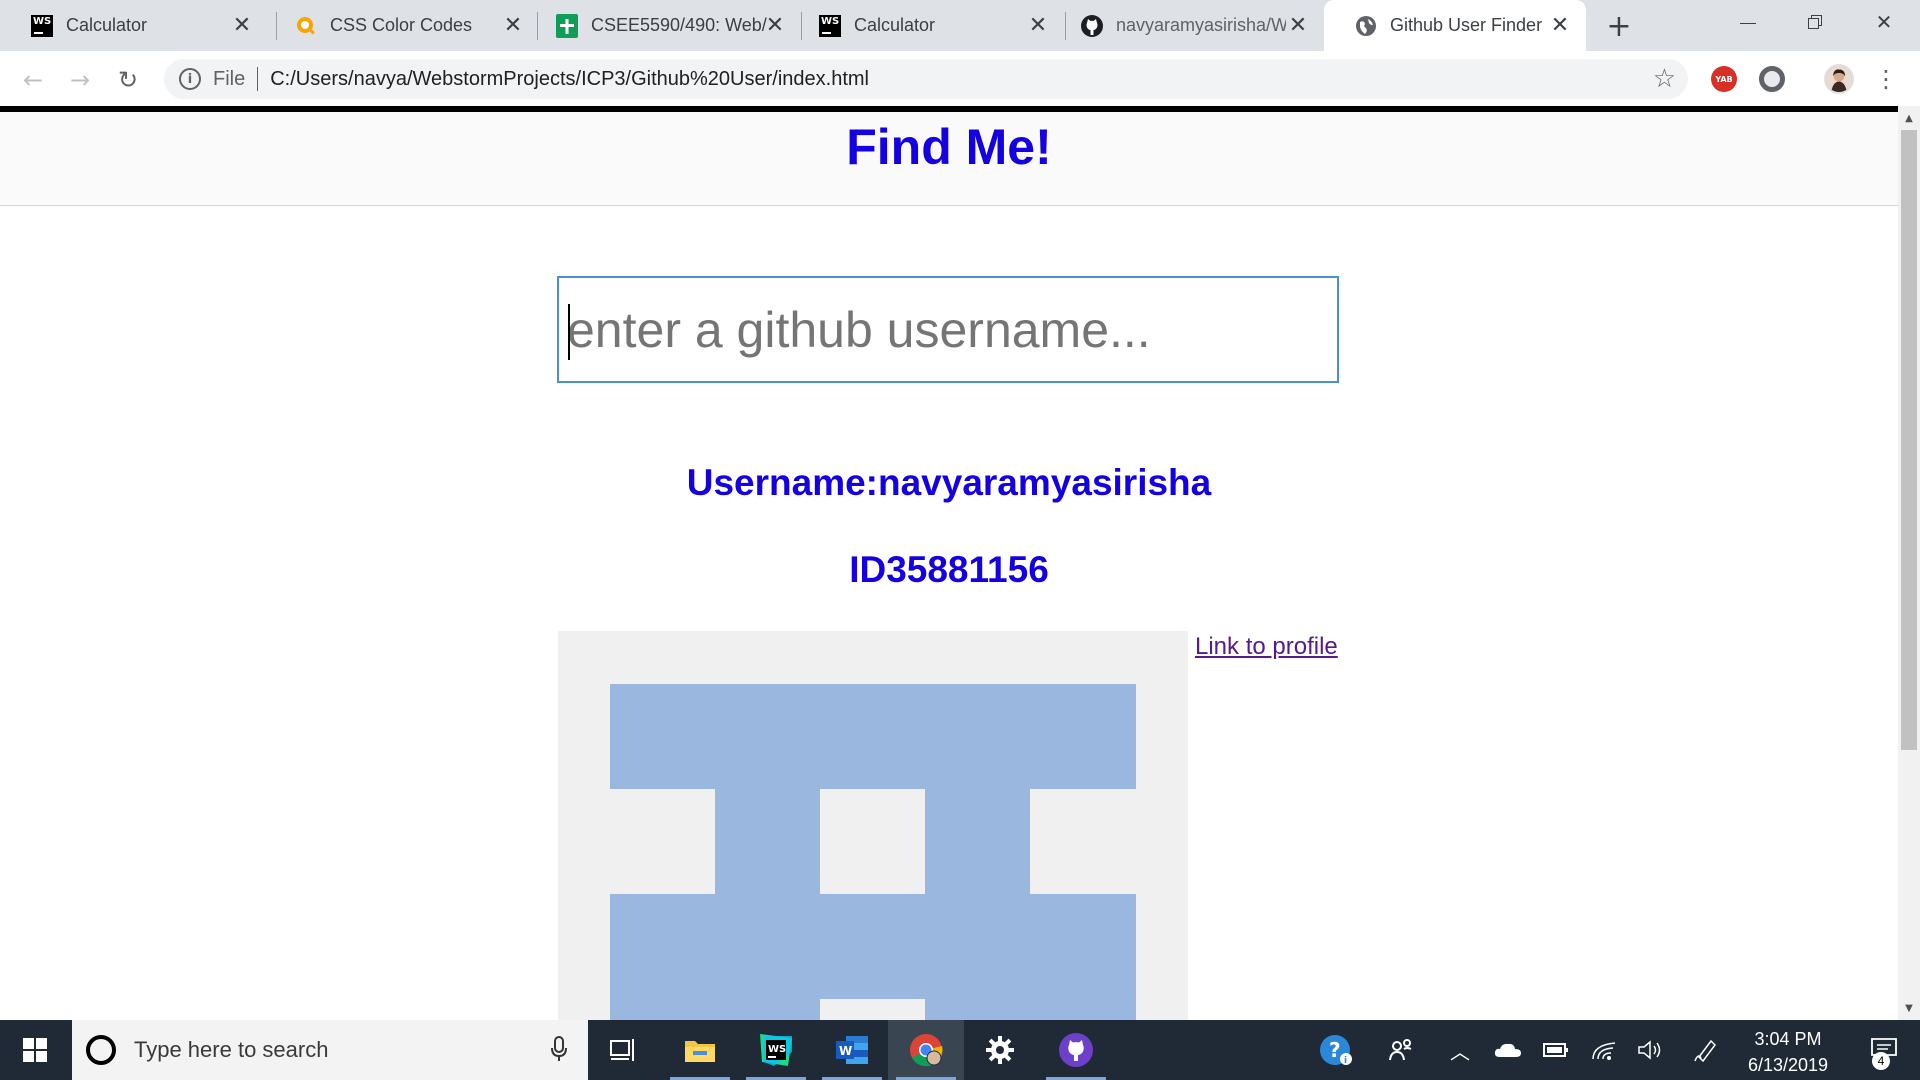  I want to click on address-scheme: File, so click(229, 78).